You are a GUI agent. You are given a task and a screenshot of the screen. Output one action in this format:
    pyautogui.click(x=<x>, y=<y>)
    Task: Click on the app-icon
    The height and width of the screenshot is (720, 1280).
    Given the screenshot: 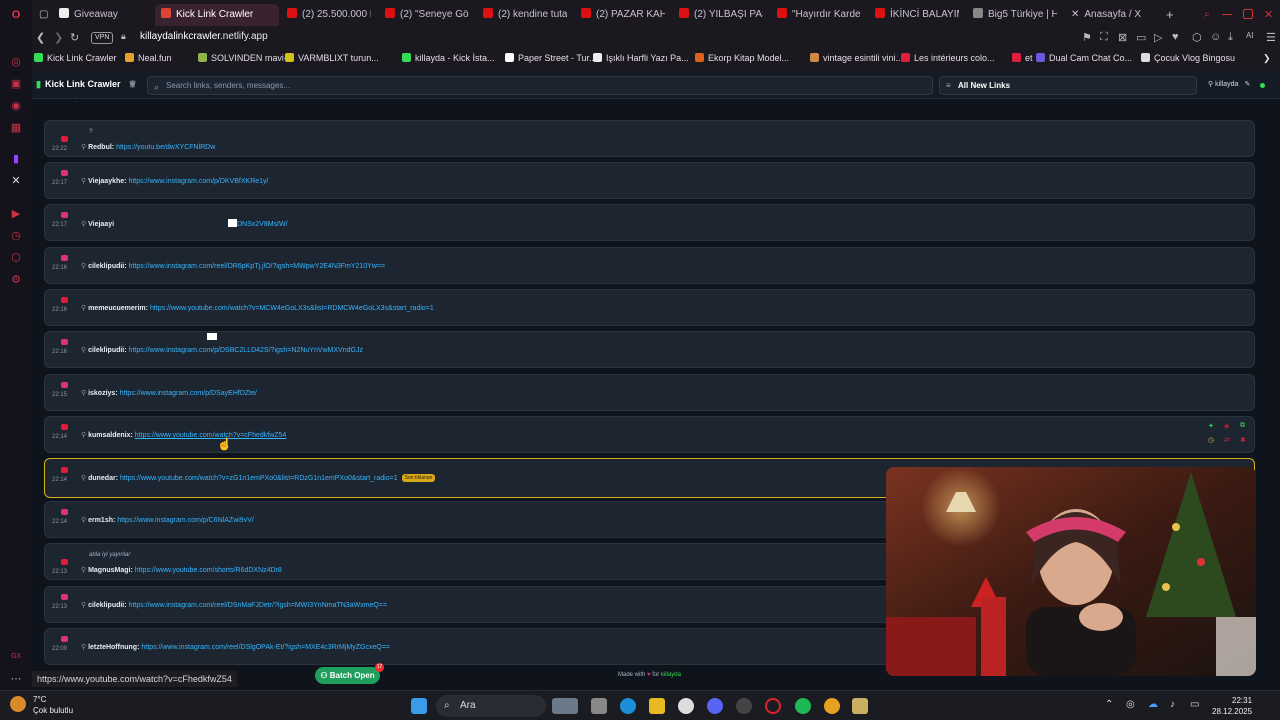 What is the action you would take?
    pyautogui.click(x=860, y=706)
    